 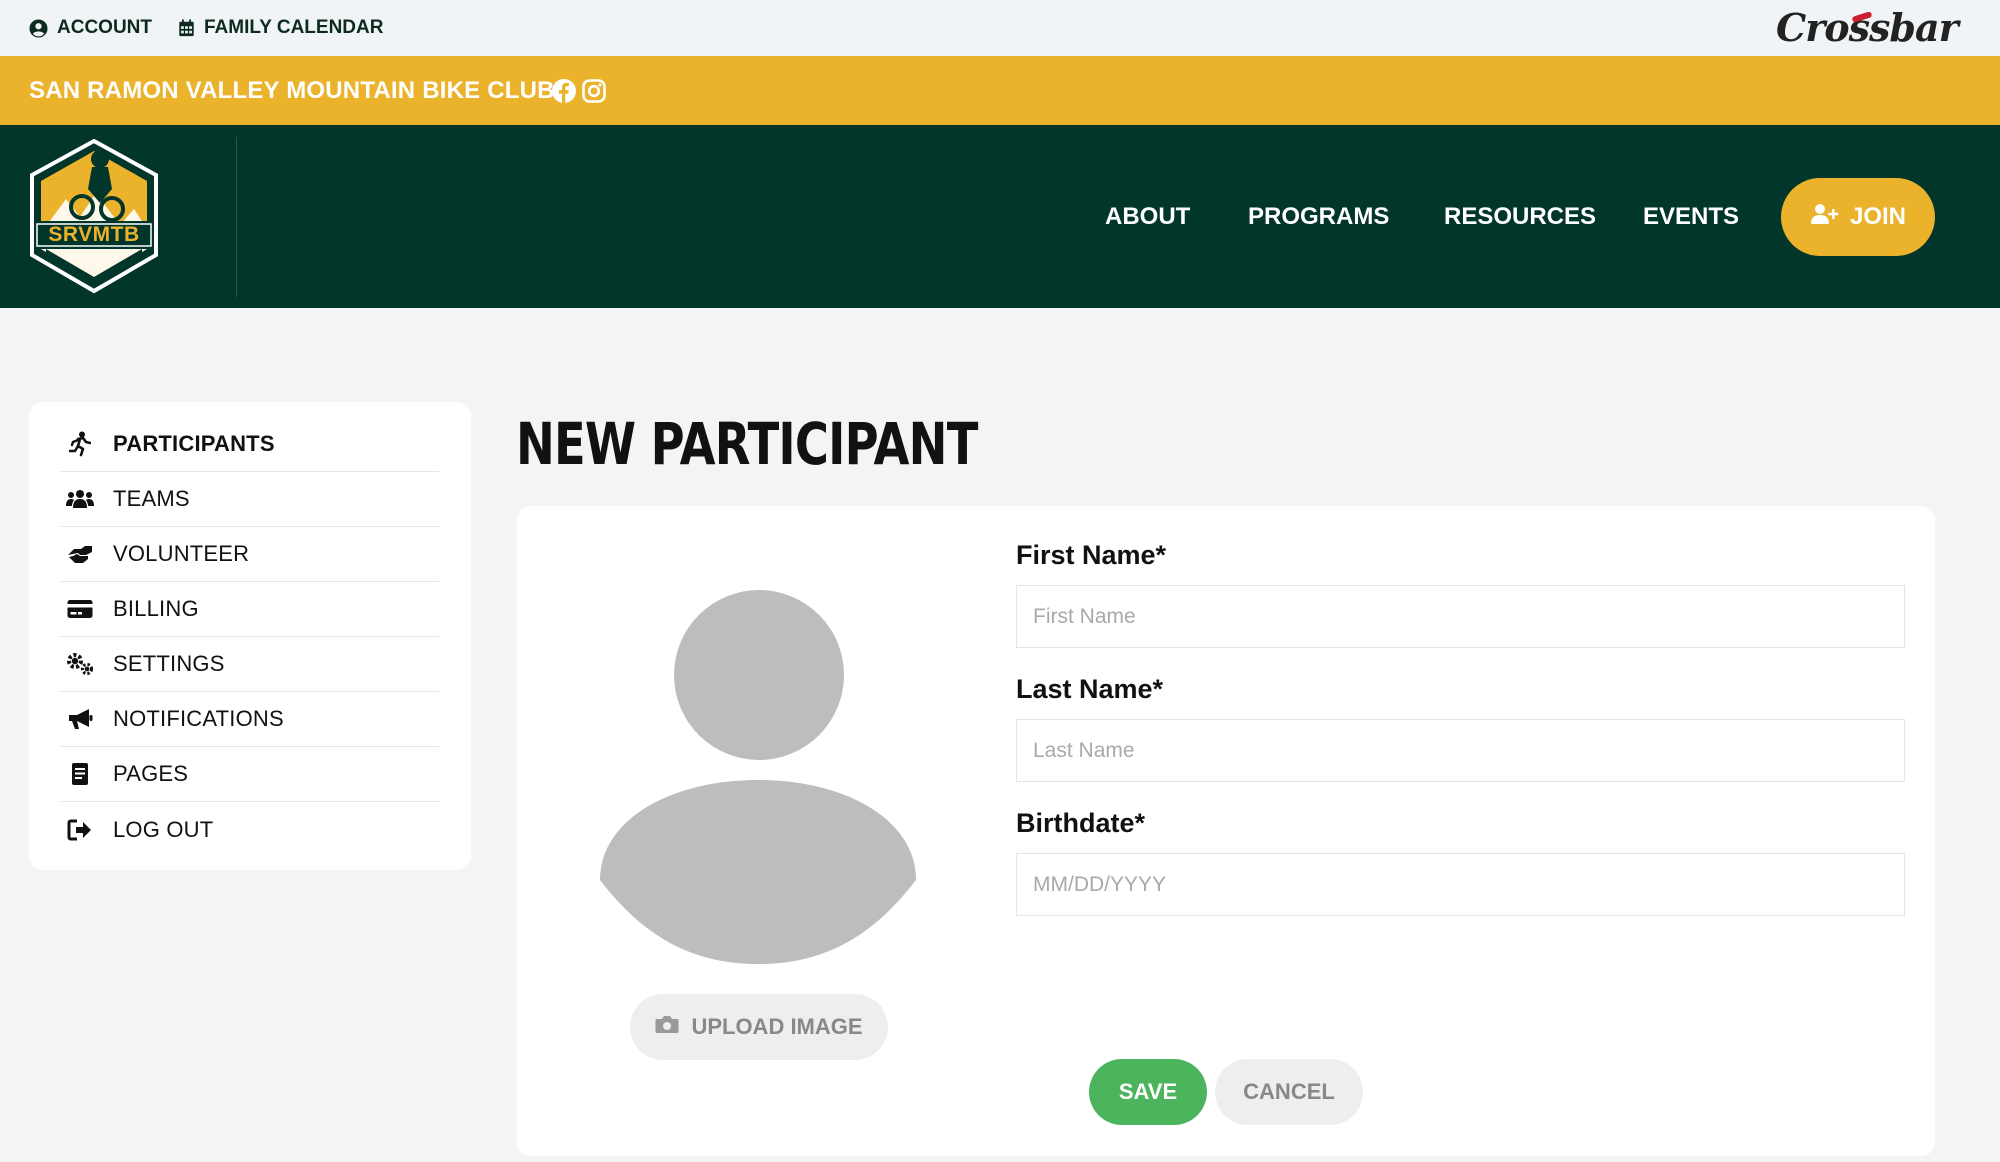 What do you see at coordinates (80, 664) in the screenshot?
I see `cogs-icon` at bounding box center [80, 664].